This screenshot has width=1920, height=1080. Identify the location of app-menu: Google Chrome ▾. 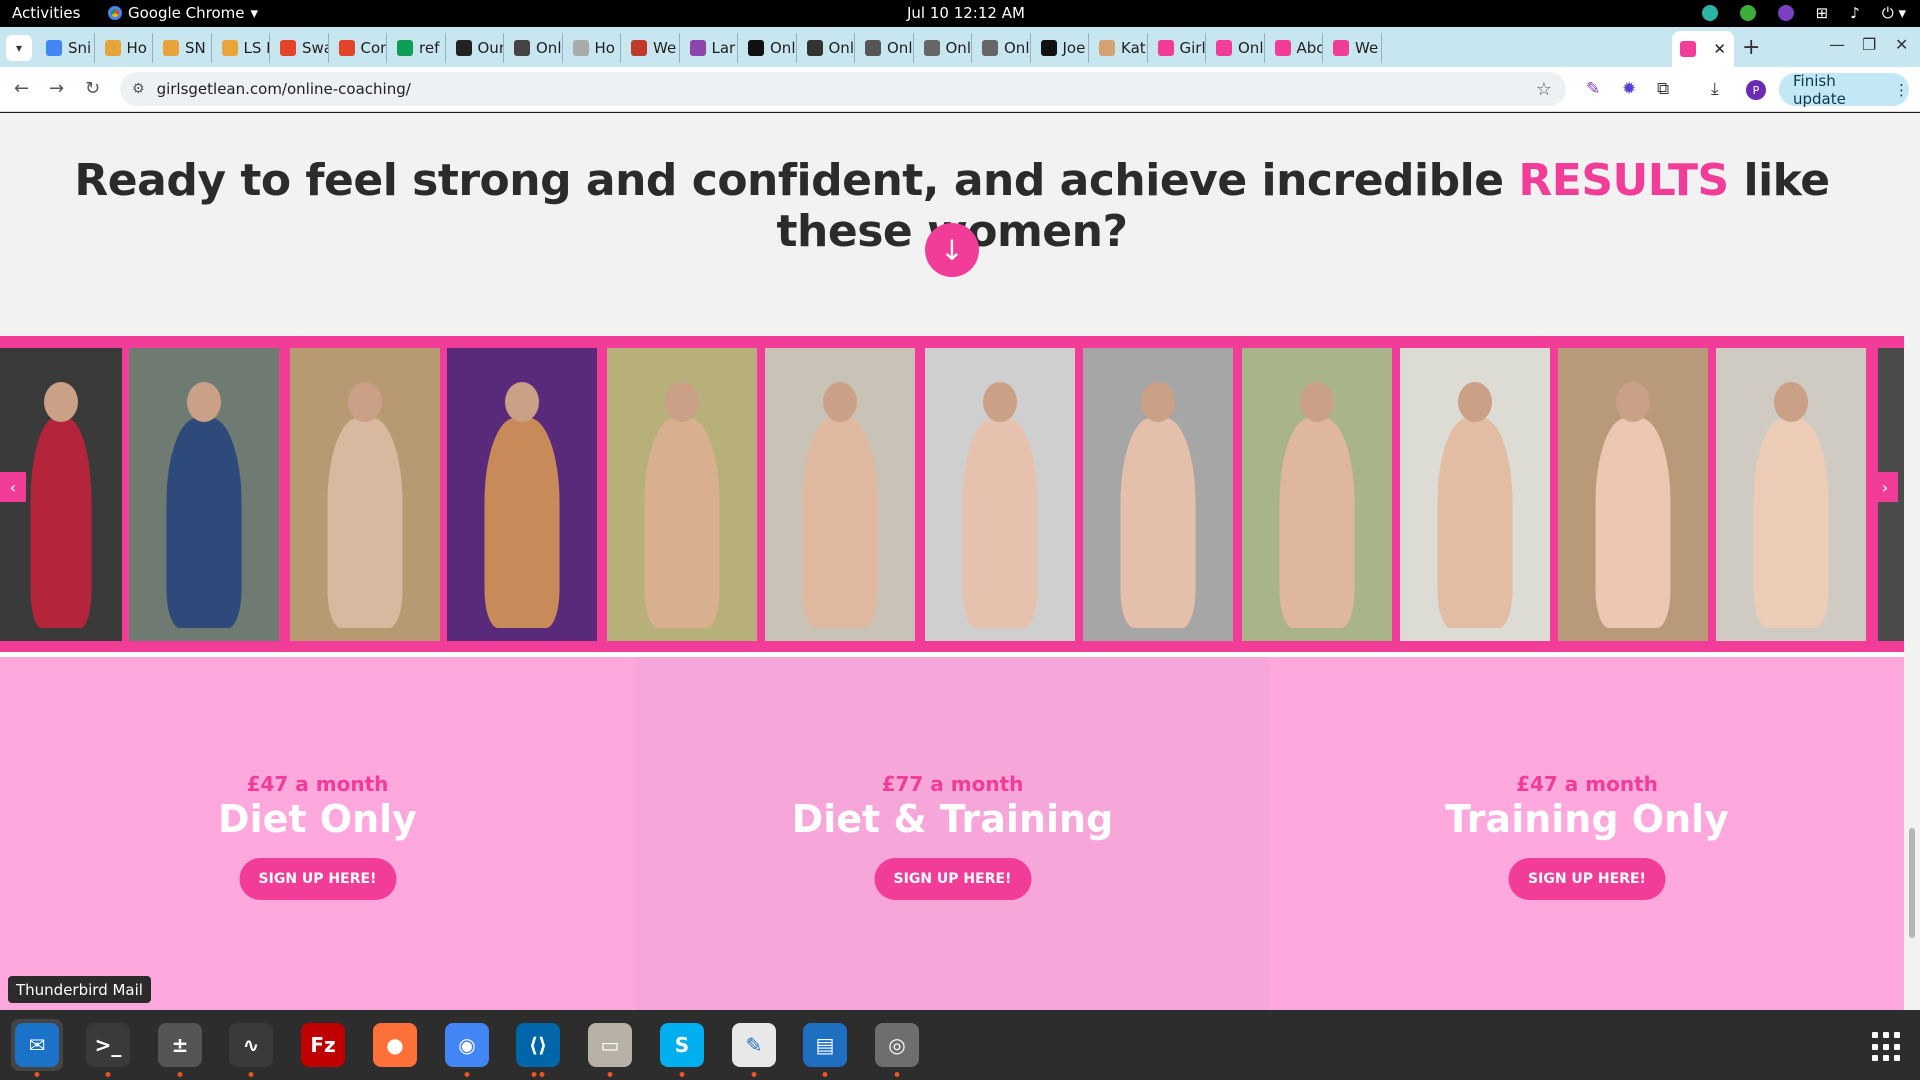
(183, 13).